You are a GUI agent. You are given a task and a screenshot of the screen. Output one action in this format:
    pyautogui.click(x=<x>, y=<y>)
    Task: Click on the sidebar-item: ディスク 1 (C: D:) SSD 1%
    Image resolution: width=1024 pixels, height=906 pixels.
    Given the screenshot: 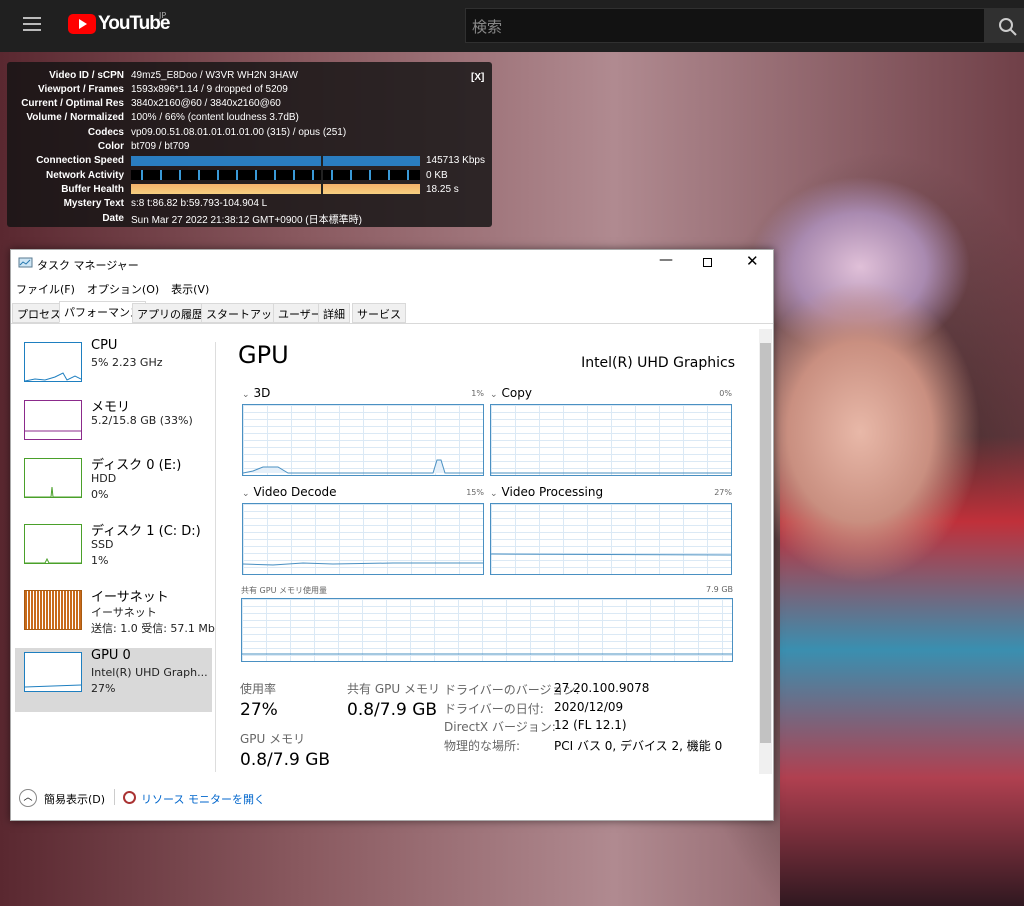 What is the action you would take?
    pyautogui.click(x=113, y=552)
    